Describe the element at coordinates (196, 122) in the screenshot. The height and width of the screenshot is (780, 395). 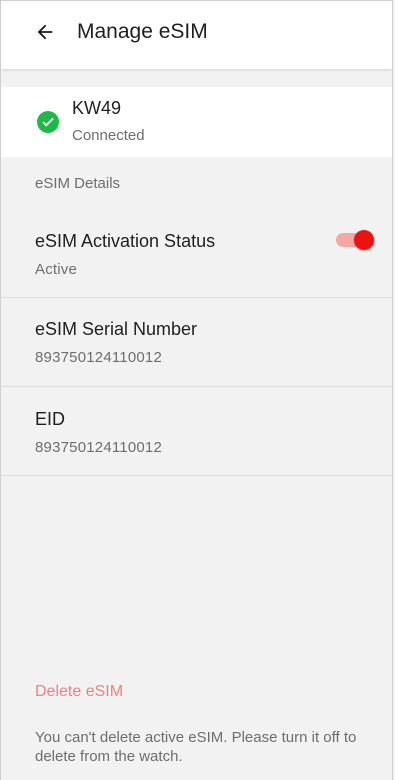
I see `device-card: KW49 Connected` at that location.